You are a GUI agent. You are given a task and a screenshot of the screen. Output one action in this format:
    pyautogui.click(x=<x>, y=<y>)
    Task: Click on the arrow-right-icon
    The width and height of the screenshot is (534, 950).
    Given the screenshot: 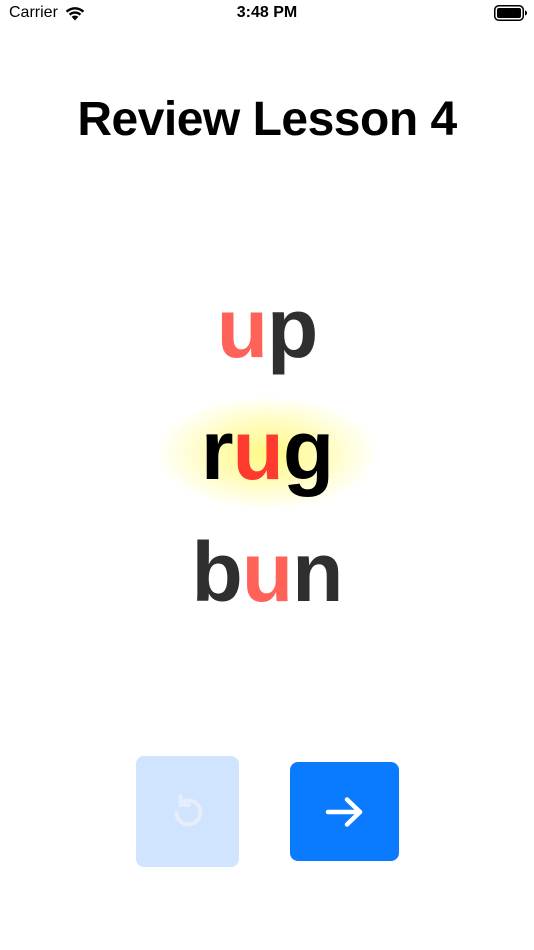 What is the action you would take?
    pyautogui.click(x=343, y=811)
    